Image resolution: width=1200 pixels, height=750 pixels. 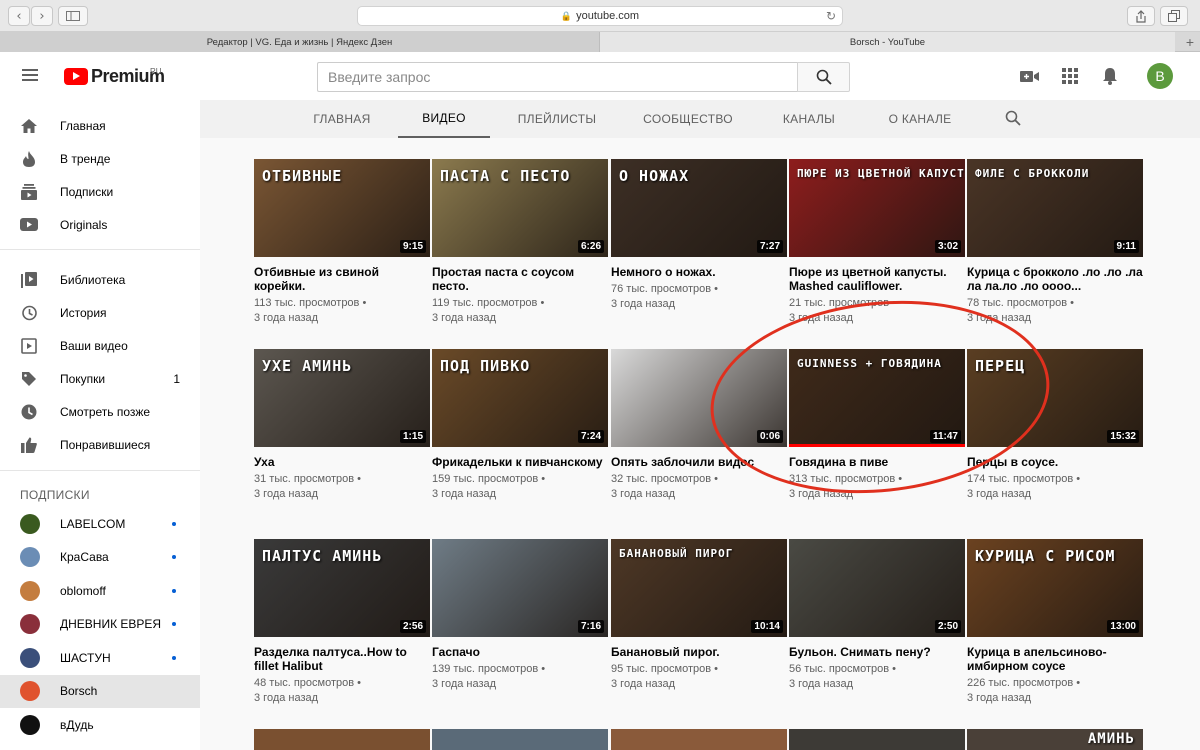 I want to click on address-bar: 🔒 youtube.com ↻, so click(x=600, y=16).